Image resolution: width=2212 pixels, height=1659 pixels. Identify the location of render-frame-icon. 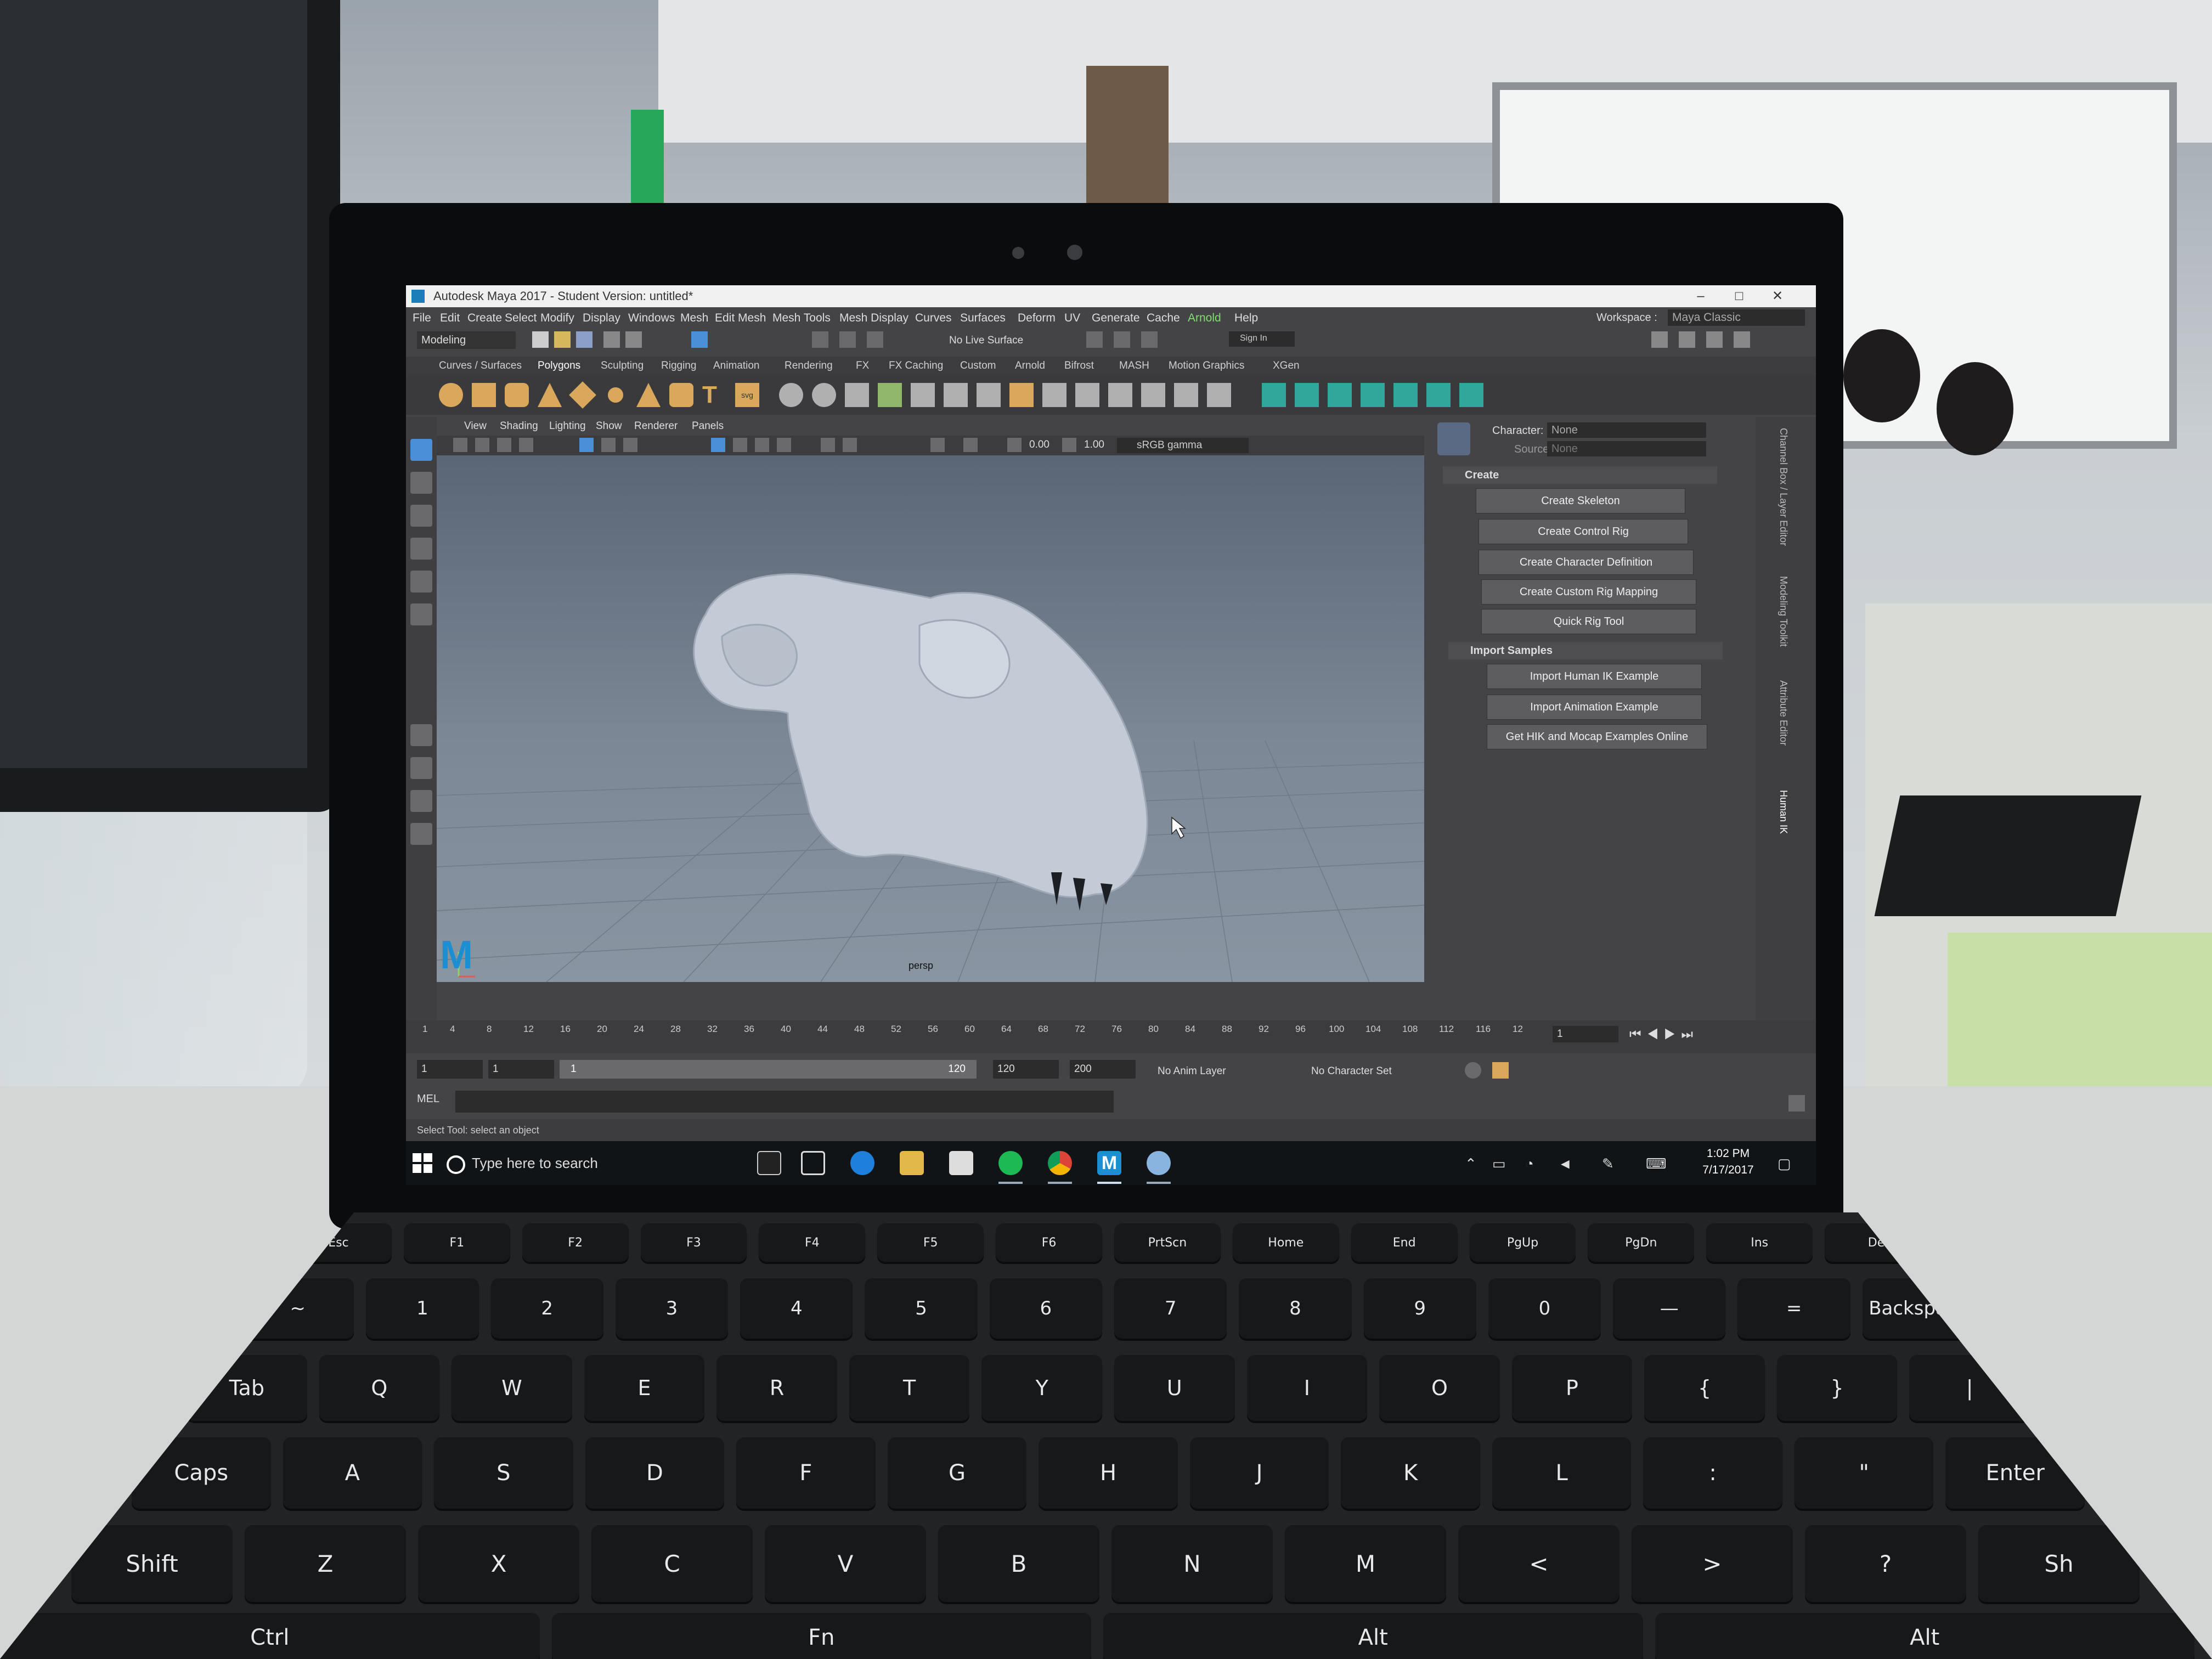
(1122, 339).